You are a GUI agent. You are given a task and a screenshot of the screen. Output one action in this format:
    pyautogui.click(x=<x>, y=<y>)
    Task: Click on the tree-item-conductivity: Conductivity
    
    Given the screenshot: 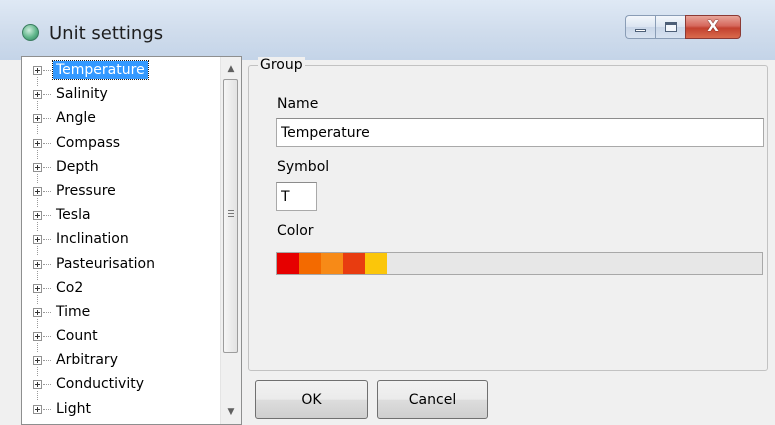 What is the action you would take?
    pyautogui.click(x=122, y=387)
    